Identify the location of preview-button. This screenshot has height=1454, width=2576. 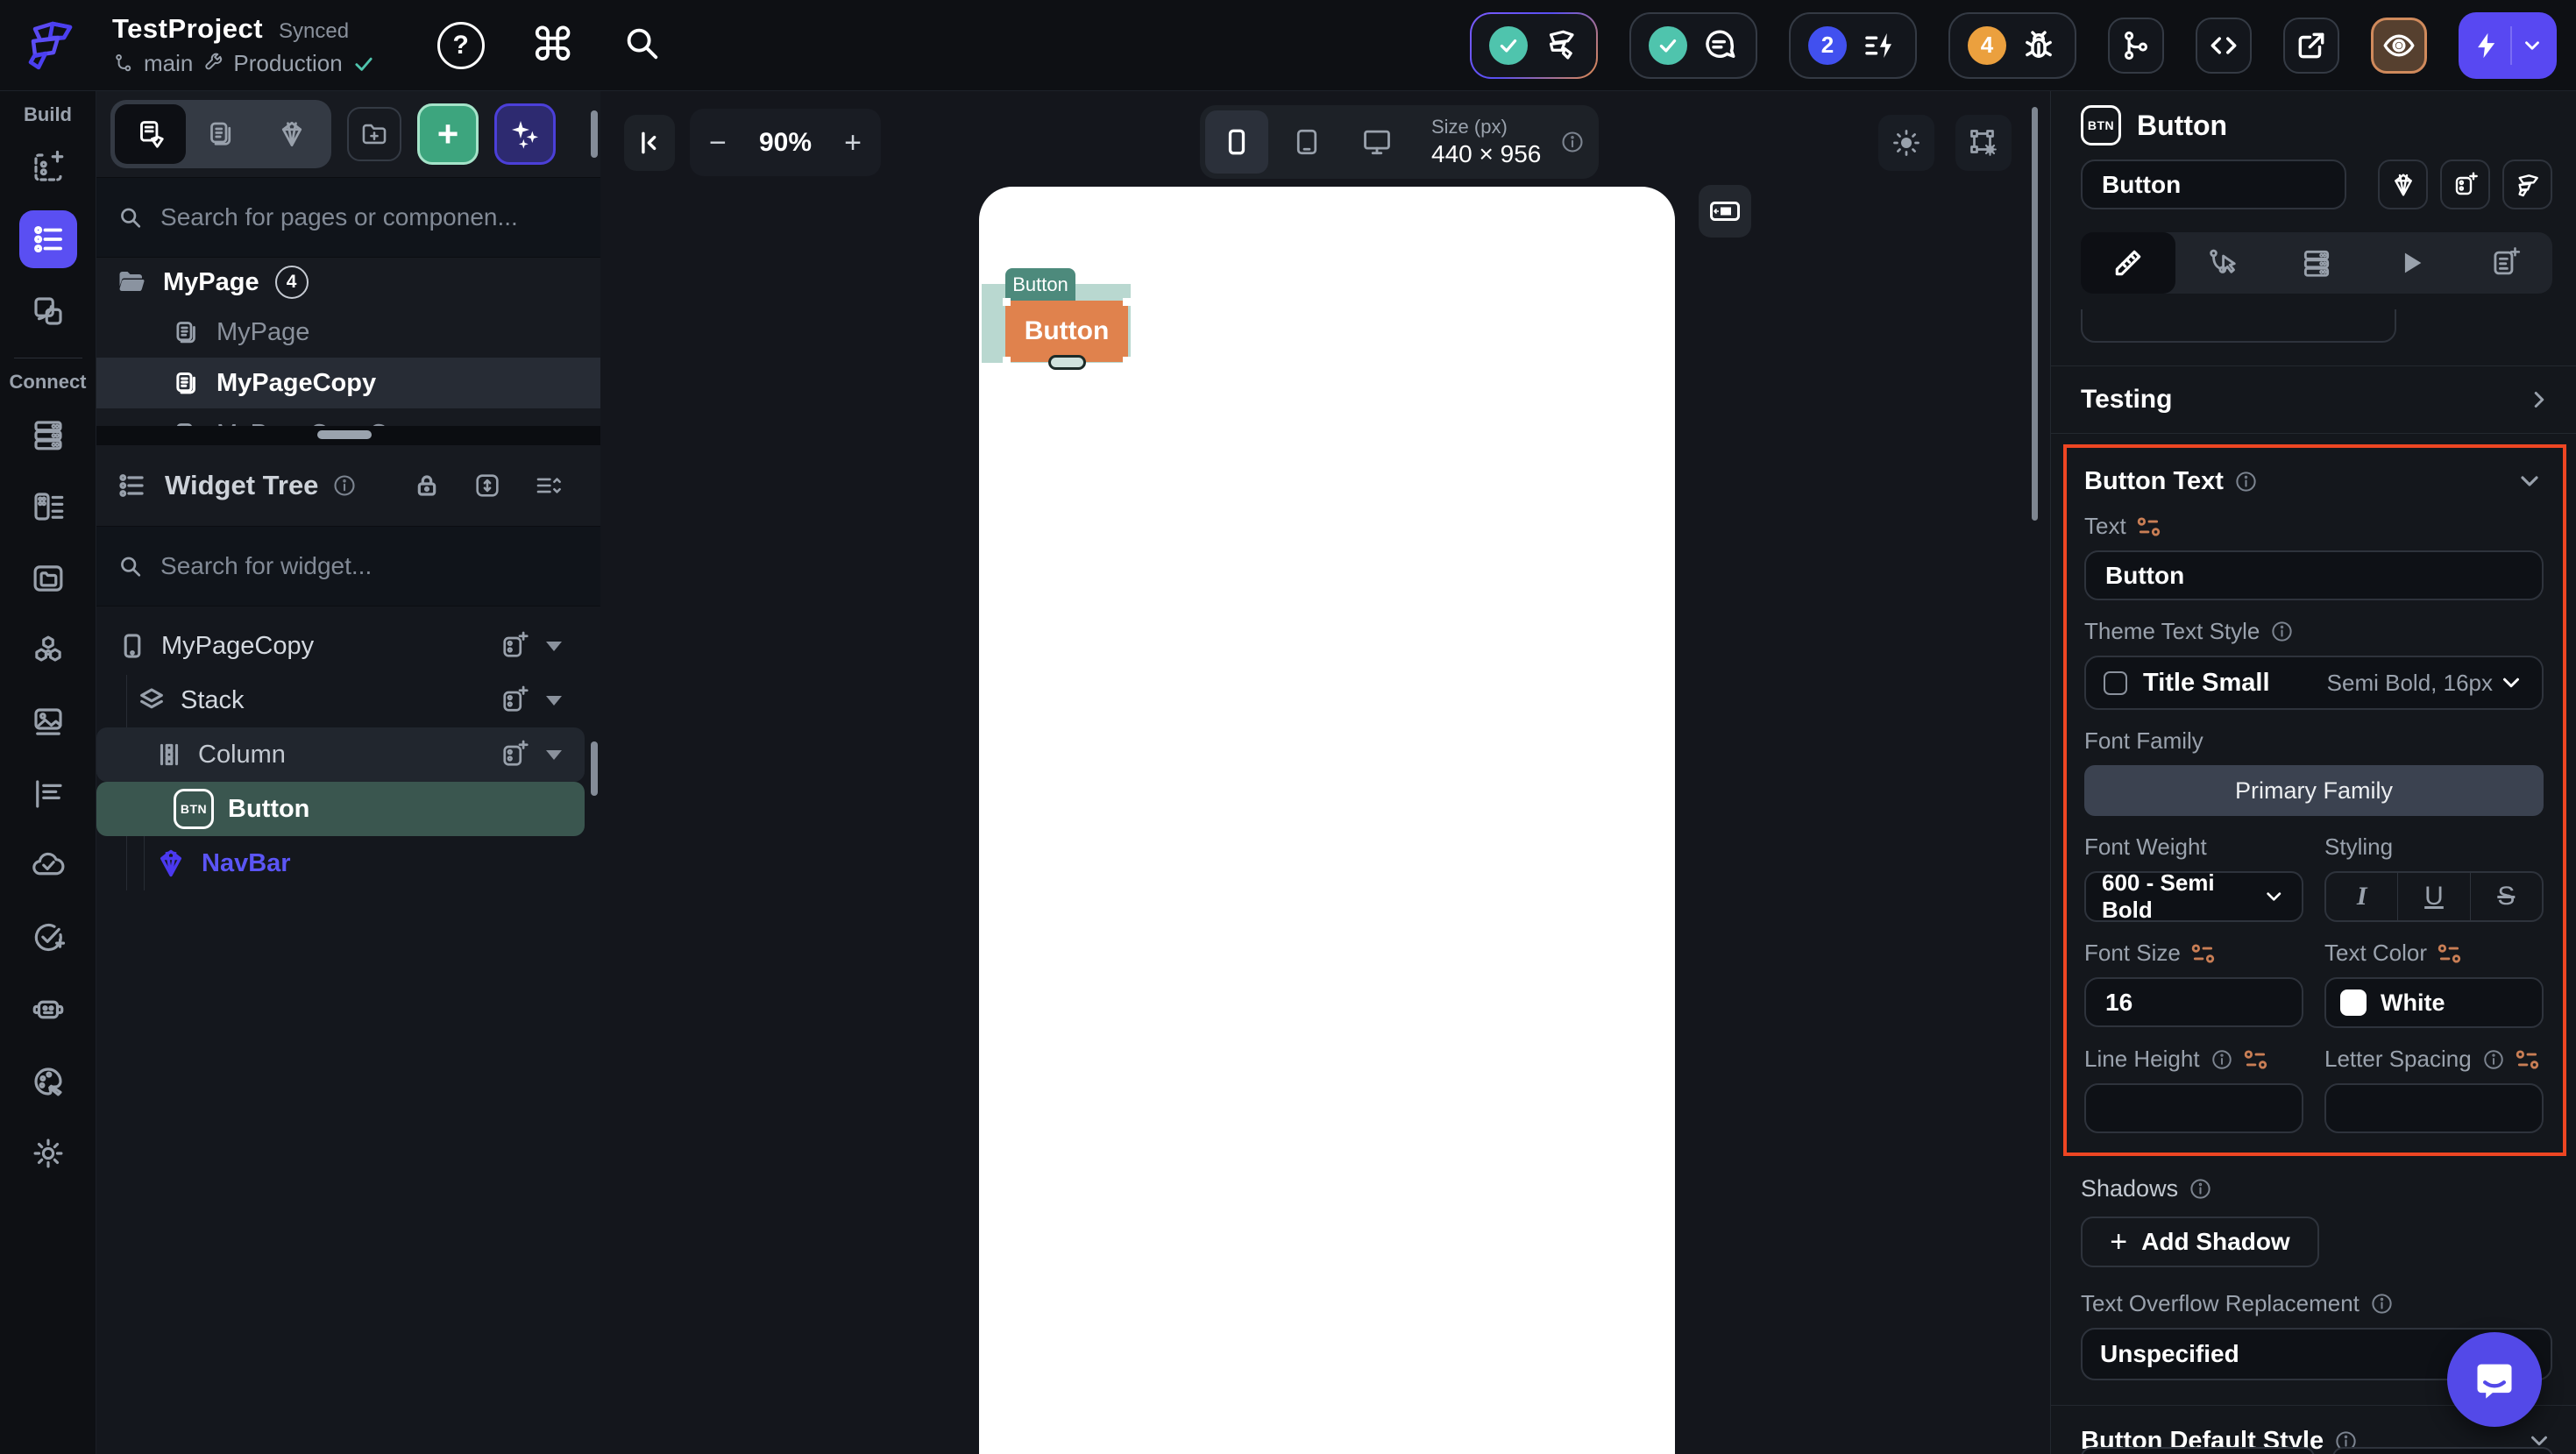
(2399, 45).